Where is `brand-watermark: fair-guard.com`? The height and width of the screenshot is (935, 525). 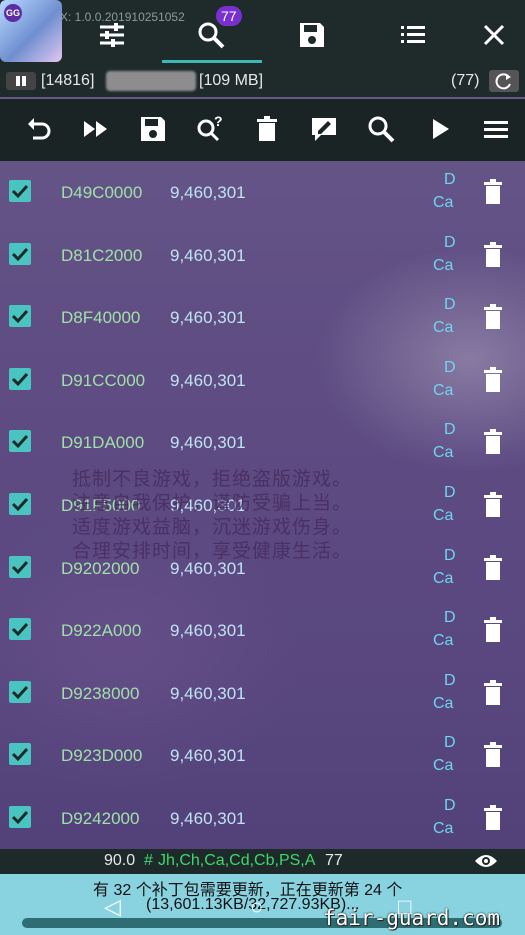 brand-watermark: fair-guard.com is located at coordinates (412, 918).